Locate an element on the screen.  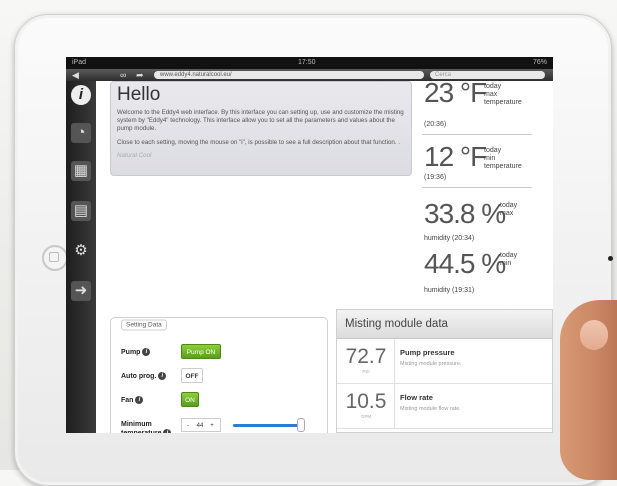
stat-time: humidity (19:31) is located at coordinates (449, 290).